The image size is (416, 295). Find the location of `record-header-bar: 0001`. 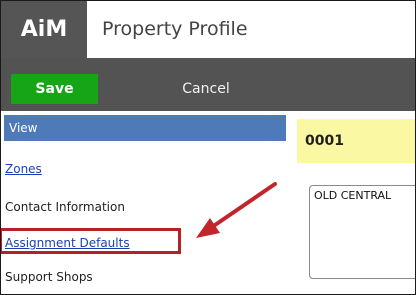

record-header-bar: 0001 is located at coordinates (356, 141).